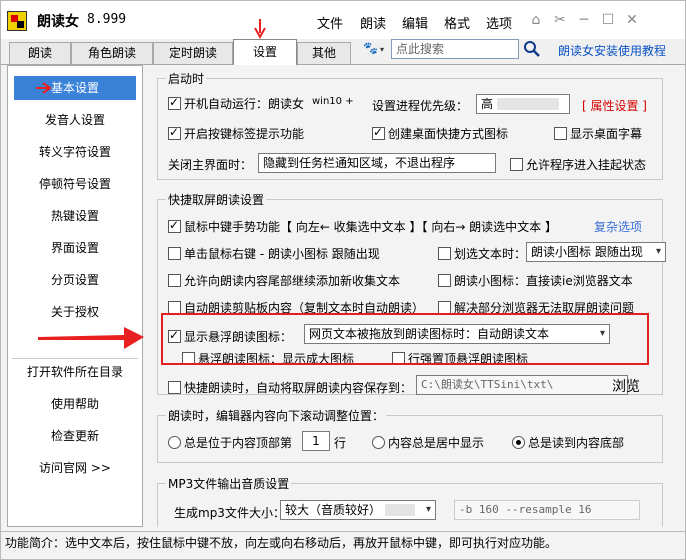 The width and height of the screenshot is (686, 560). I want to click on title-bar: 朗读女 8.999 文件 朗读 编辑 格式 选项 ⌂ ✂ ─ ☐ ✕, so click(343, 20).